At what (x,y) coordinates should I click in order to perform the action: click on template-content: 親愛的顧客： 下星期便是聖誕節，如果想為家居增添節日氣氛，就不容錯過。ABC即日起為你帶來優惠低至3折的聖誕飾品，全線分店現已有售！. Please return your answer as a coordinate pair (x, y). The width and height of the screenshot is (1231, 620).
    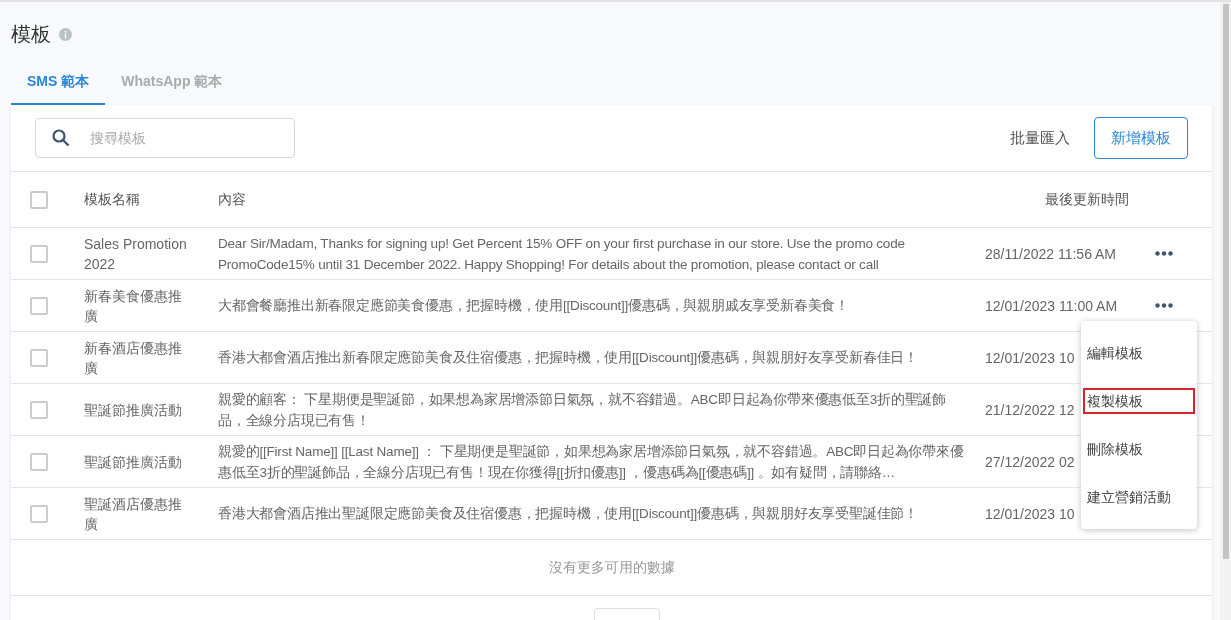
    Looking at the image, I should click on (582, 409).